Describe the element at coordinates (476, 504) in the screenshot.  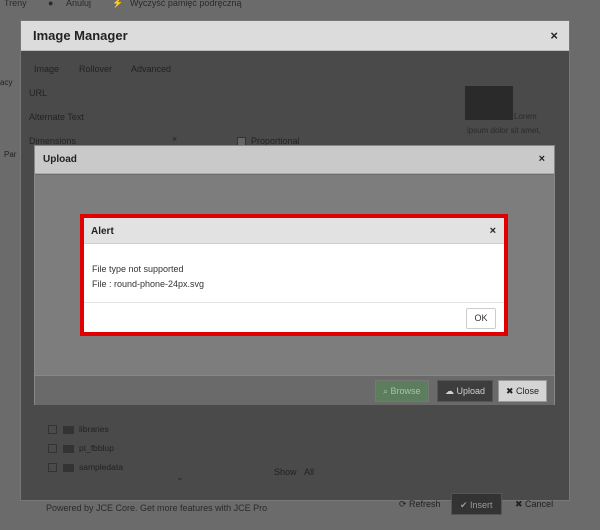
I see `insert-button: ✔ Insert` at that location.